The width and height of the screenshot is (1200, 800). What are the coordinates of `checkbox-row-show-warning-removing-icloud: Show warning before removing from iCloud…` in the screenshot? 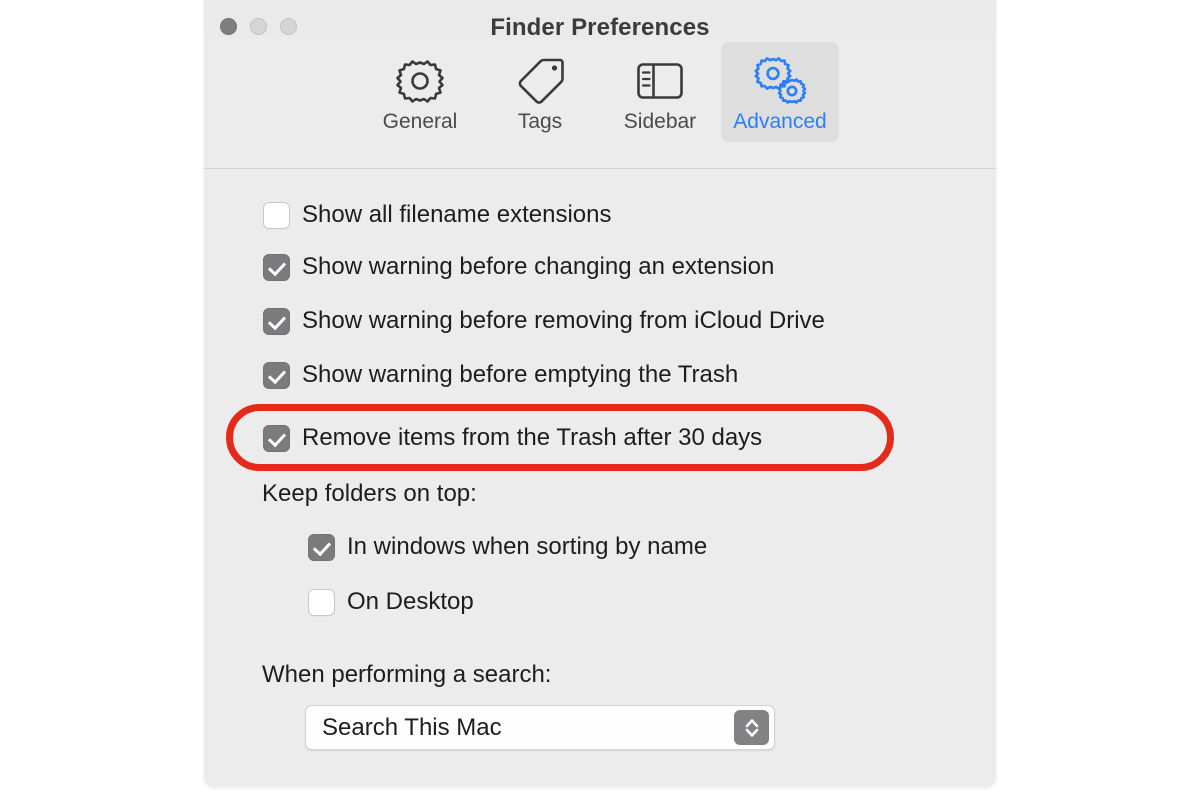 It's located at (544, 321).